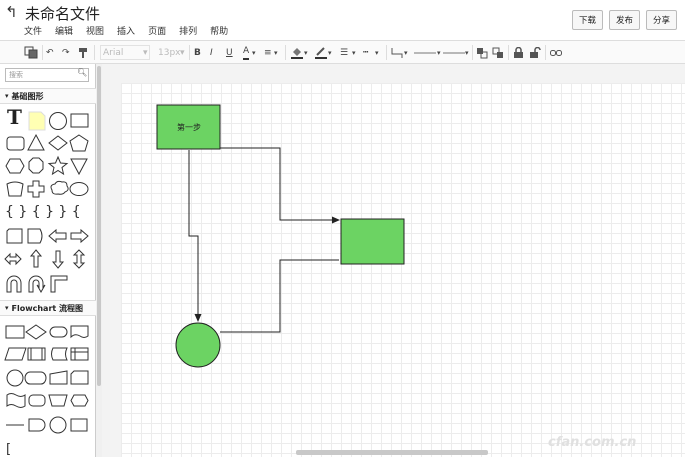 The width and height of the screenshot is (685, 457). What do you see at coordinates (83, 52) in the screenshot?
I see `format-painter-icon` at bounding box center [83, 52].